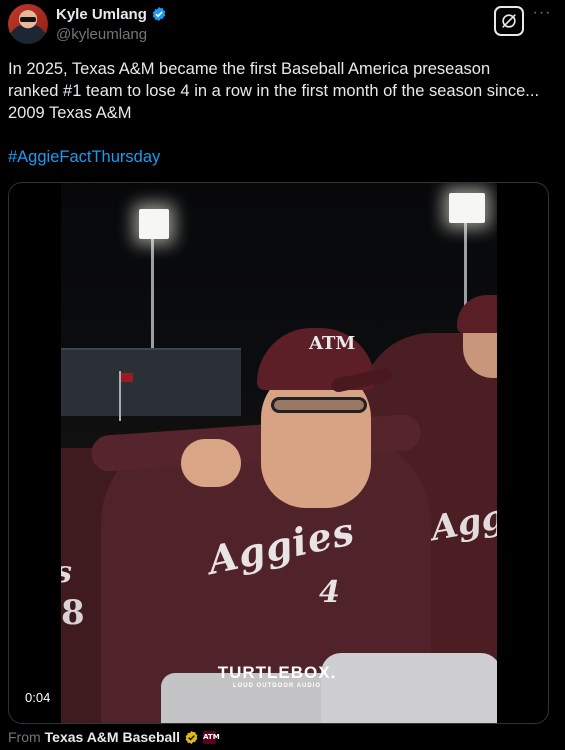  What do you see at coordinates (319, 405) in the screenshot?
I see `sunglasses` at bounding box center [319, 405].